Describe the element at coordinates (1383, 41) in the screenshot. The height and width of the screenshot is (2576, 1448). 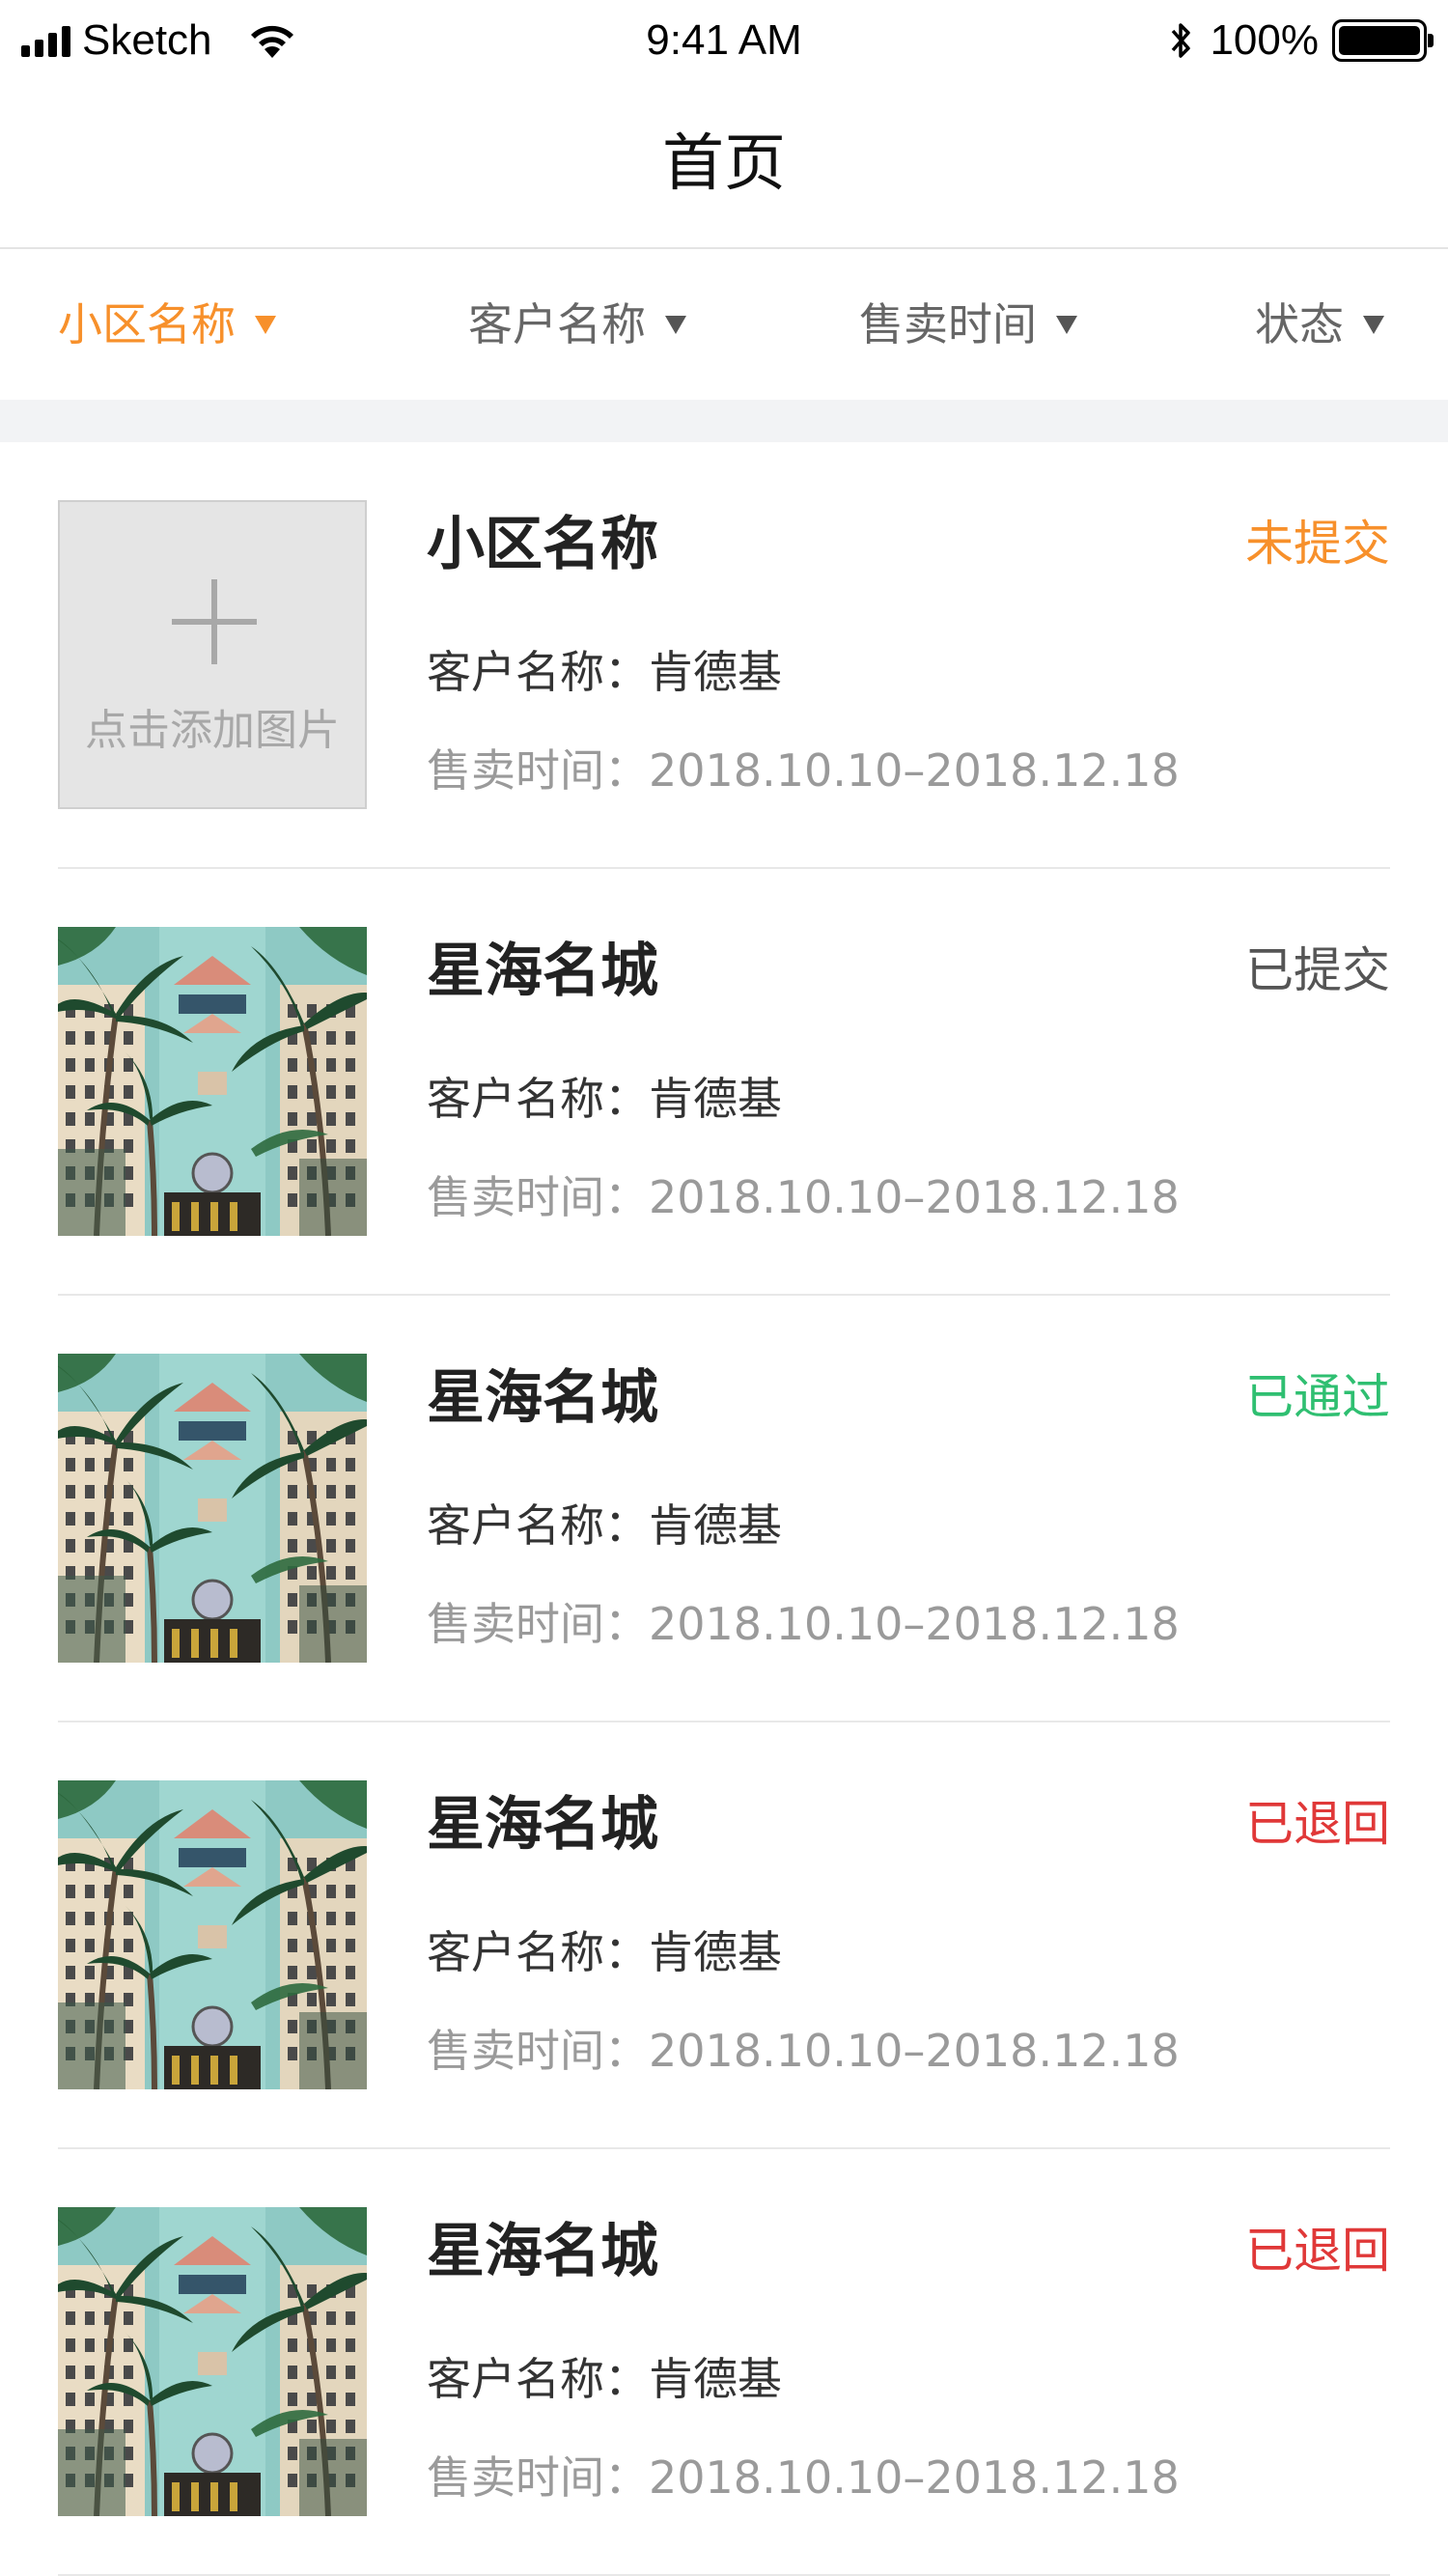
I see `battery-icon` at that location.